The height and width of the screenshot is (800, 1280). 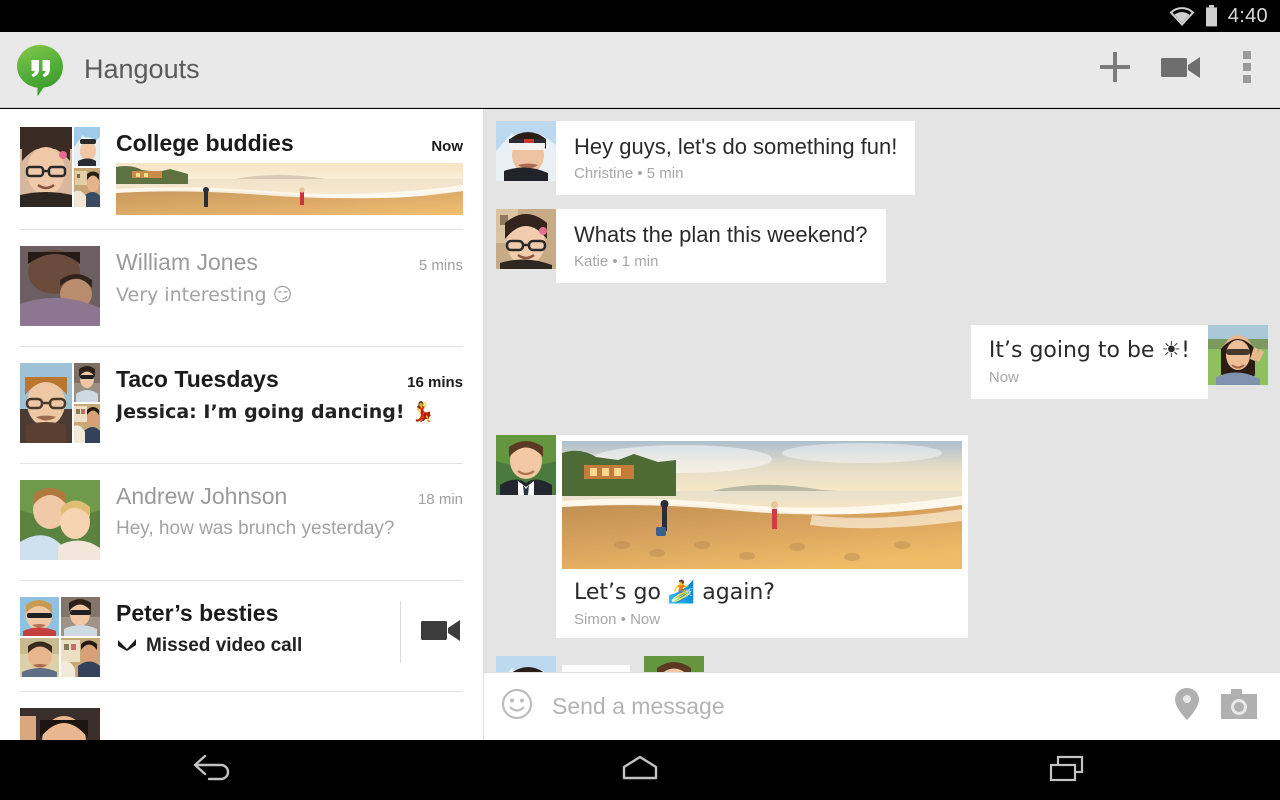 I want to click on conversation-content: Peter’s besties Missed video call, so click(x=245, y=637).